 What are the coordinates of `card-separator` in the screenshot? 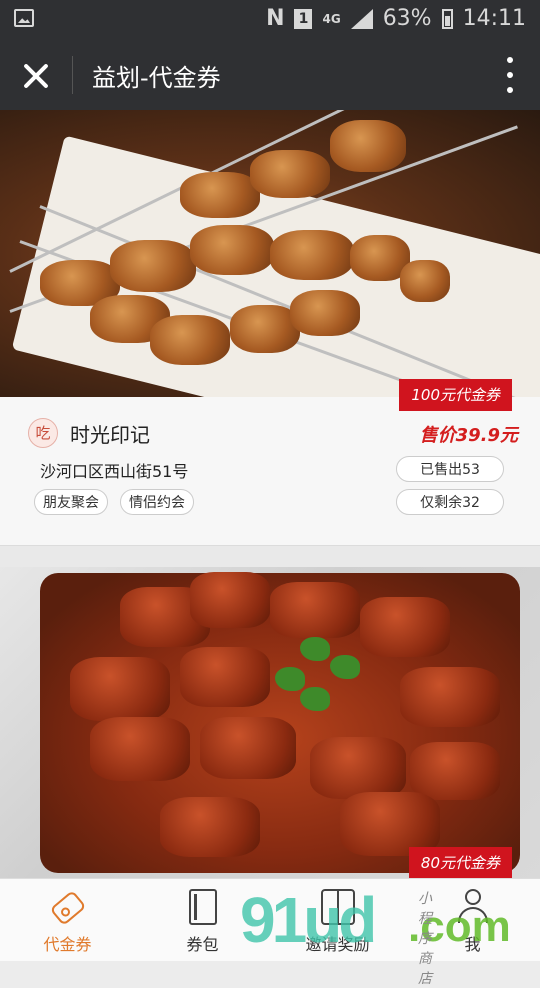 It's located at (270, 556).